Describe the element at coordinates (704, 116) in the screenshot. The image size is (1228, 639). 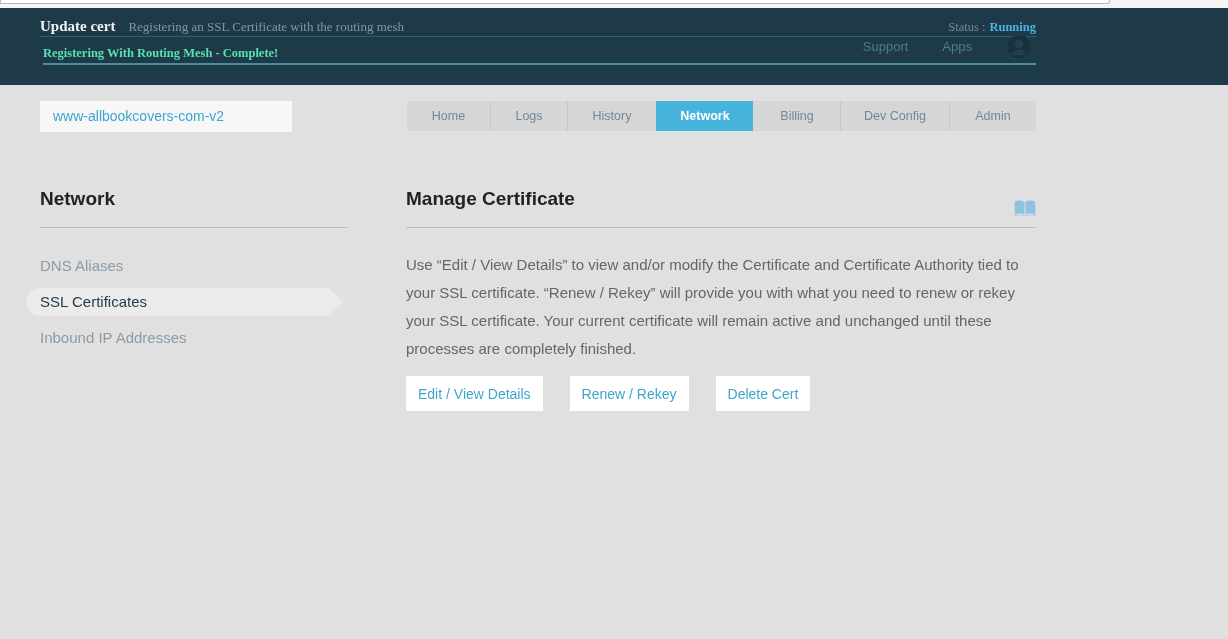
I see `tab: Network` at that location.